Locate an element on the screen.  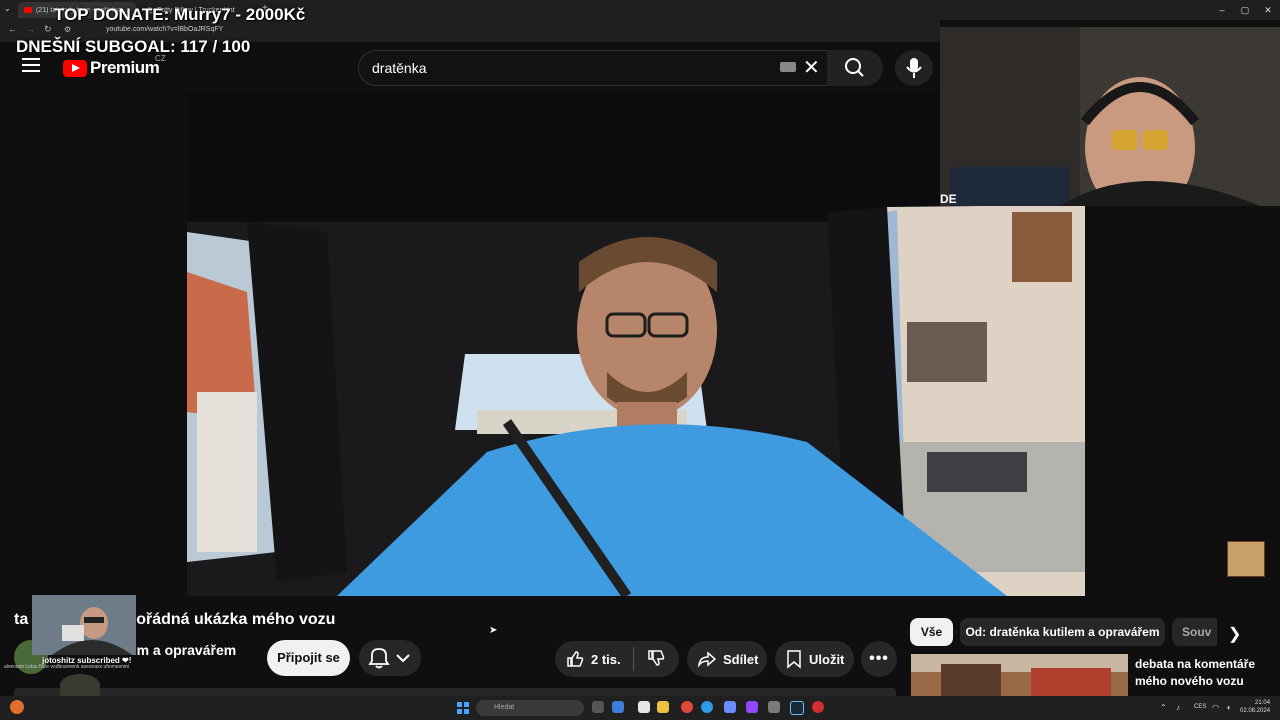
file-explorer-icon is located at coordinates (663, 707).